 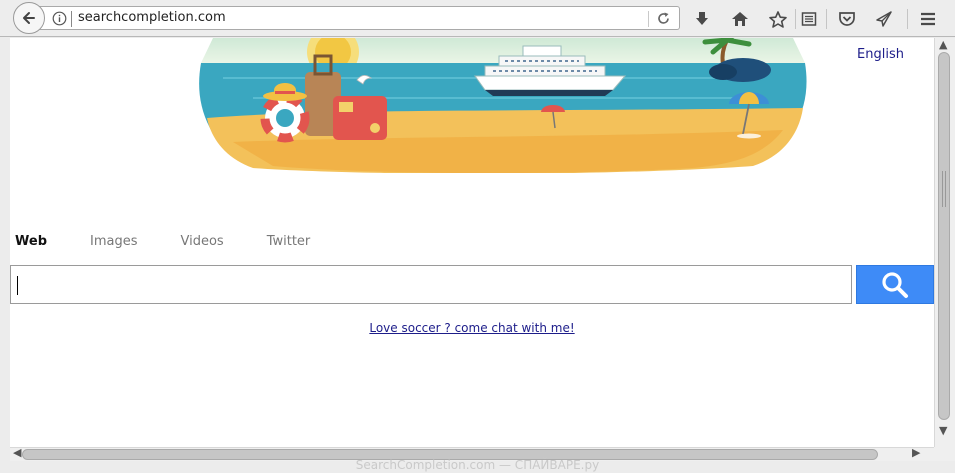 What do you see at coordinates (477, 465) in the screenshot?
I see `watermark-text: SearchCompletion.com — СПАЙВАРЕ.ру` at bounding box center [477, 465].